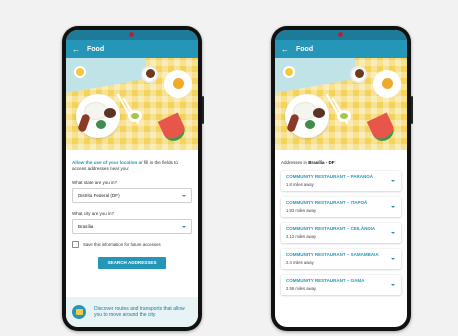 Image resolution: width=458 pixels, height=336 pixels. What do you see at coordinates (132, 195) in the screenshot?
I see `state-select: Distrito Federal (DF)` at bounding box center [132, 195].